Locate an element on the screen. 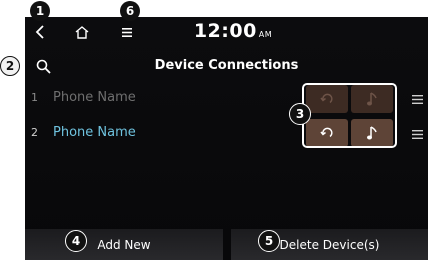  add-new-button: Add New is located at coordinates (124, 244).